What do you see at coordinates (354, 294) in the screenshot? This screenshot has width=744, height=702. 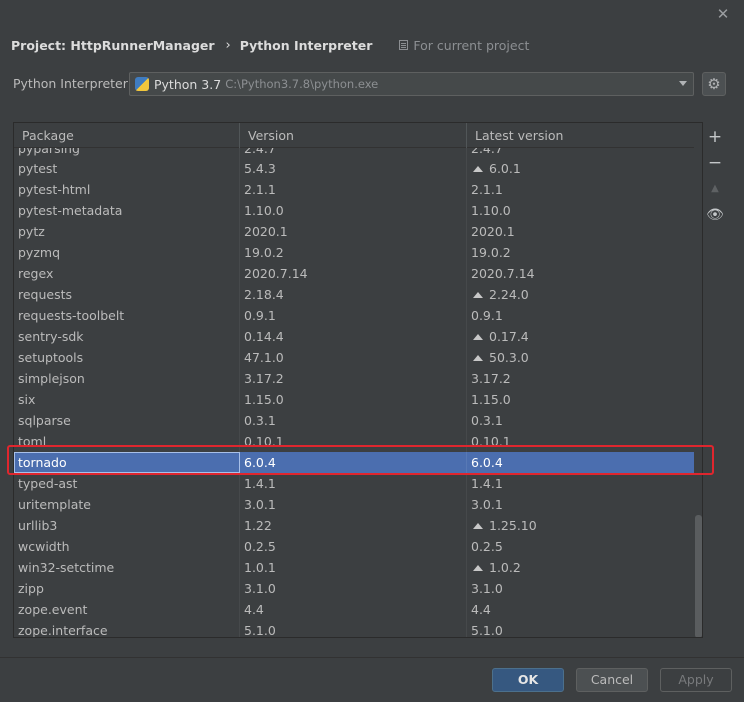 I see `table-row: requests 2.18.4 2.24.0` at bounding box center [354, 294].